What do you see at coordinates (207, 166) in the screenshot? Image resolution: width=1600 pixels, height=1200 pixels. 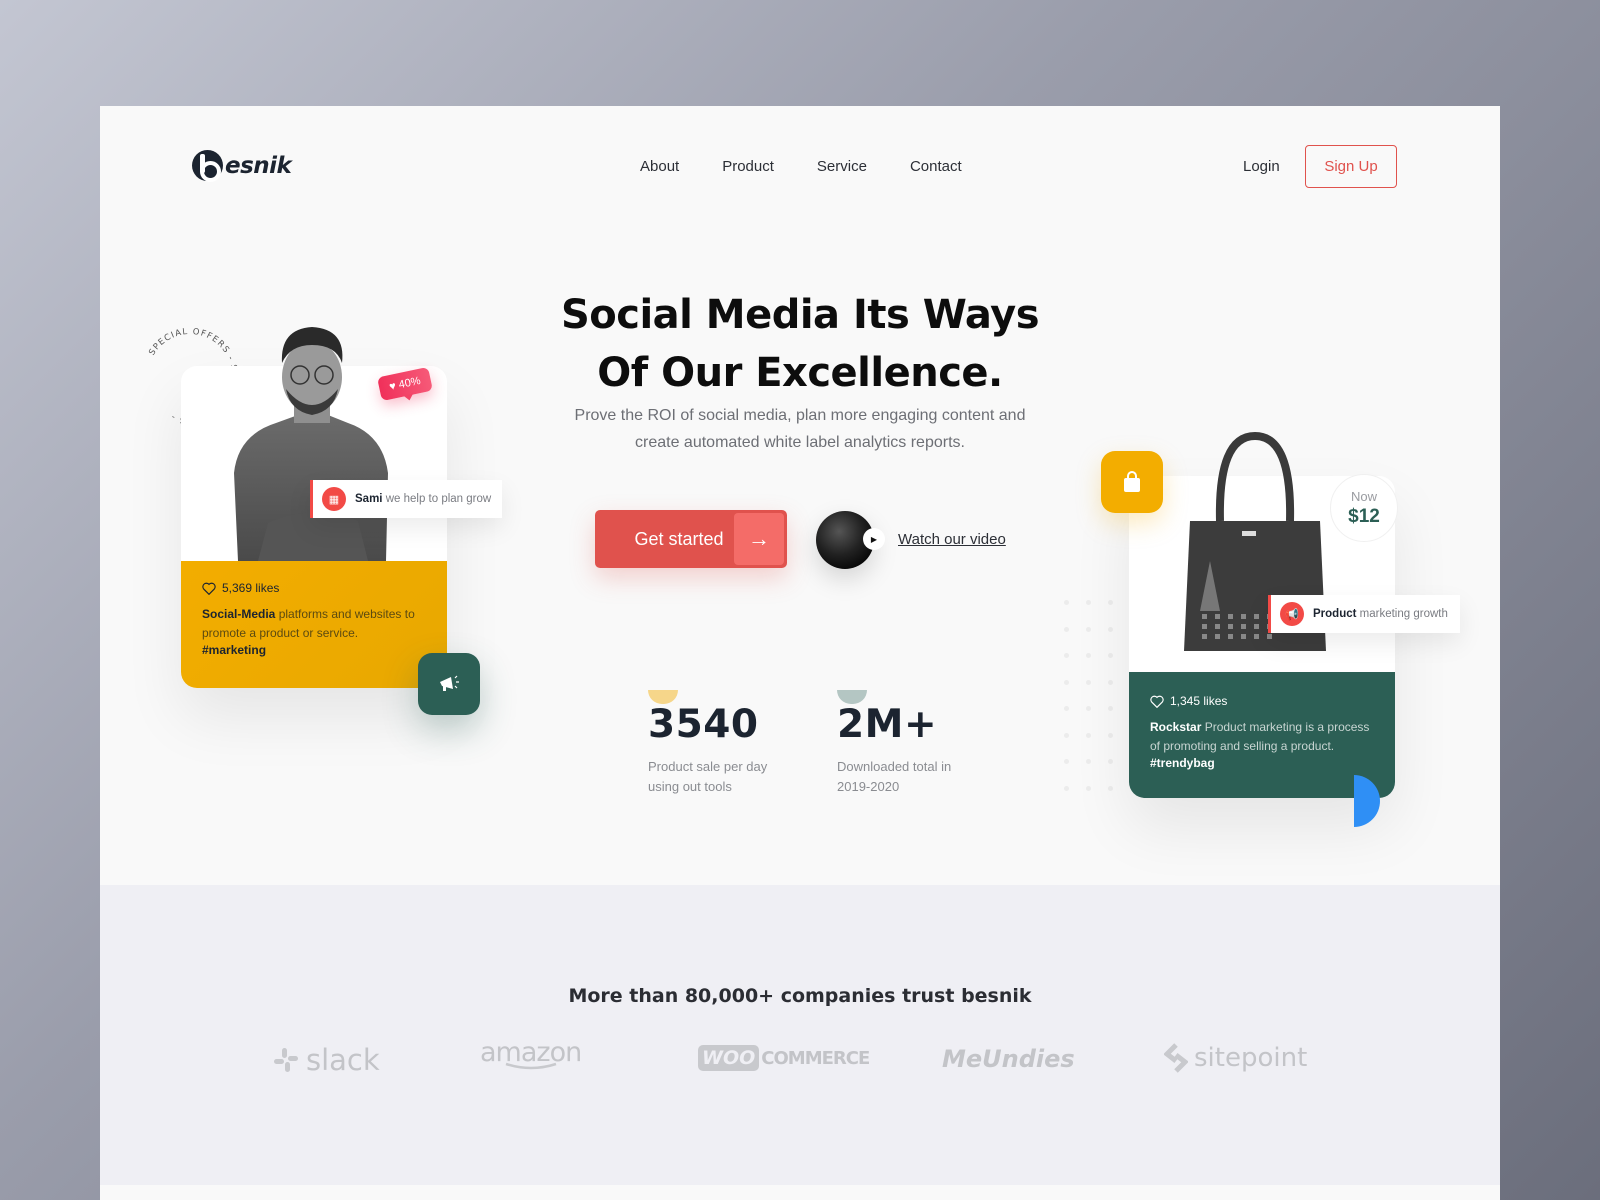 I see `logo-mark-icon` at bounding box center [207, 166].